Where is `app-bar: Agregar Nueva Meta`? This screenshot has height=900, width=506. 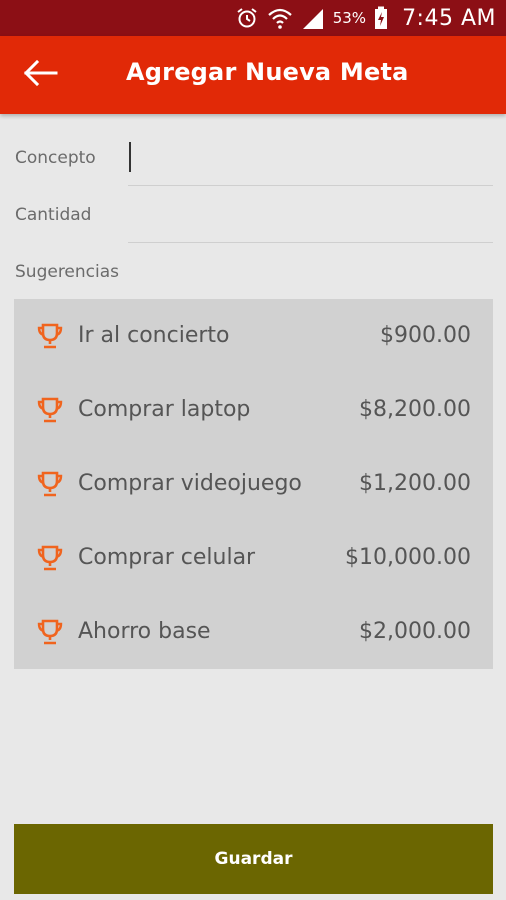 app-bar: Agregar Nueva Meta is located at coordinates (253, 75).